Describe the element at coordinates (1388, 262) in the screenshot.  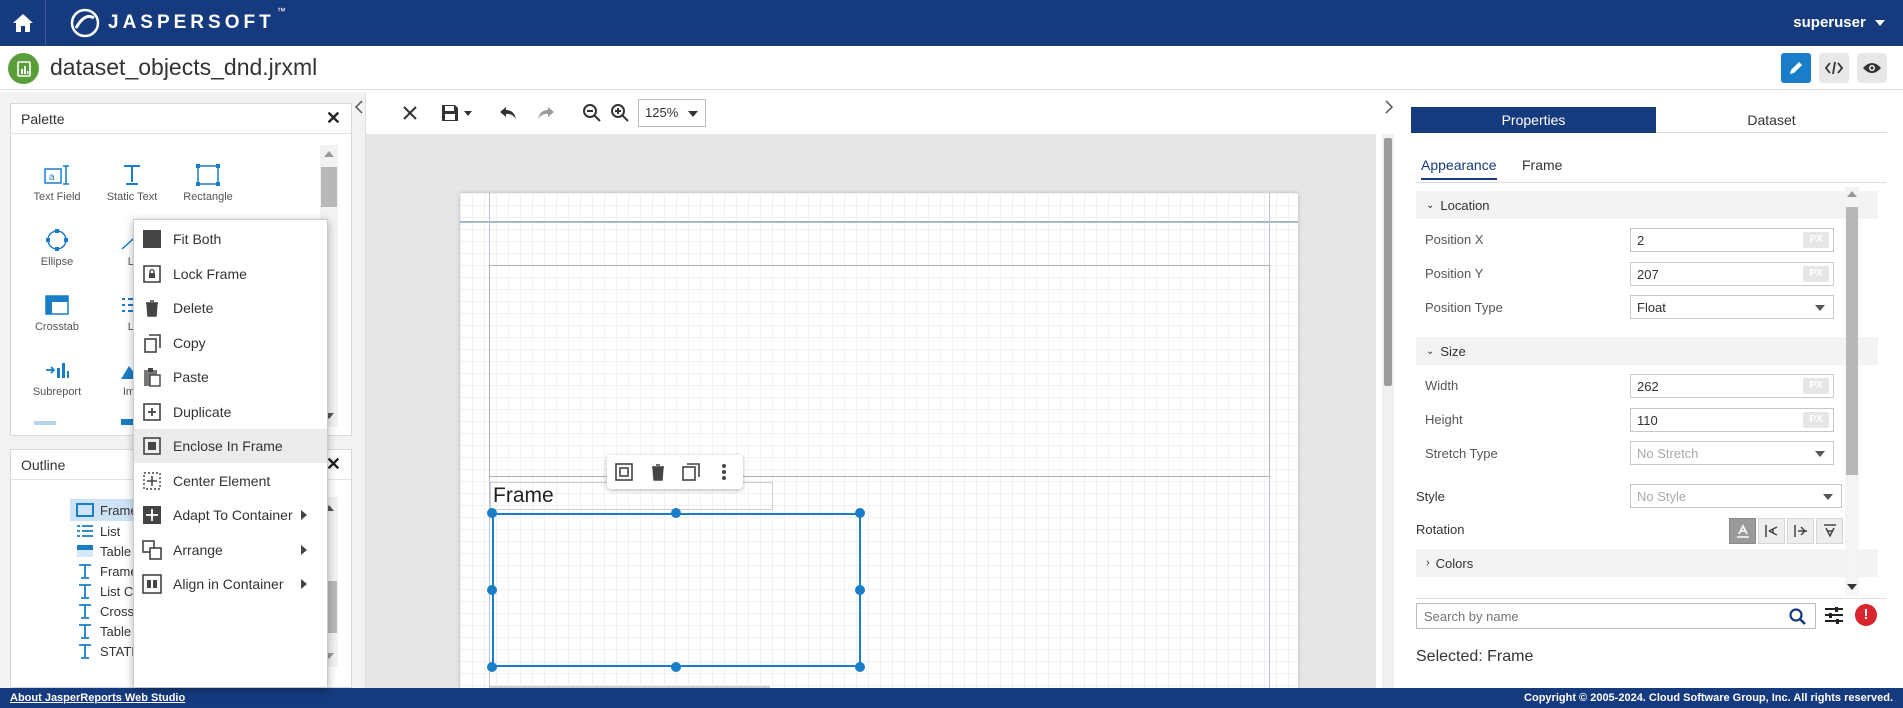
I see `canvas-scrollbar-thumb` at that location.